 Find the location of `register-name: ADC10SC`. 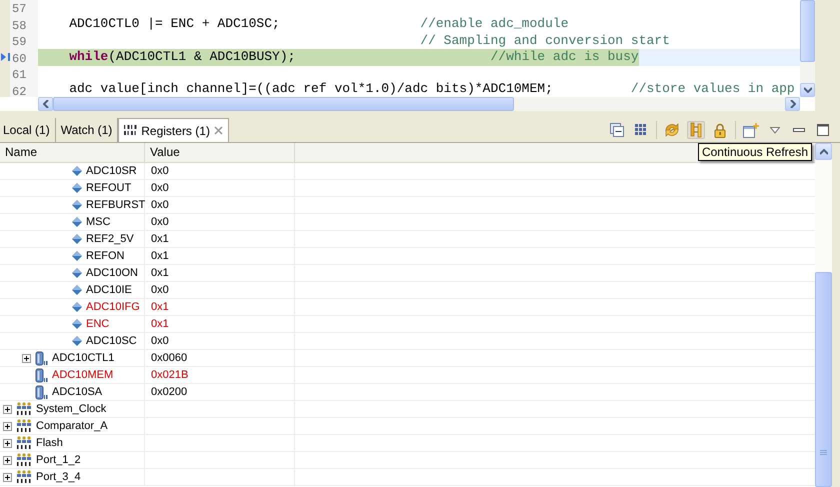

register-name: ADC10SC is located at coordinates (111, 341).